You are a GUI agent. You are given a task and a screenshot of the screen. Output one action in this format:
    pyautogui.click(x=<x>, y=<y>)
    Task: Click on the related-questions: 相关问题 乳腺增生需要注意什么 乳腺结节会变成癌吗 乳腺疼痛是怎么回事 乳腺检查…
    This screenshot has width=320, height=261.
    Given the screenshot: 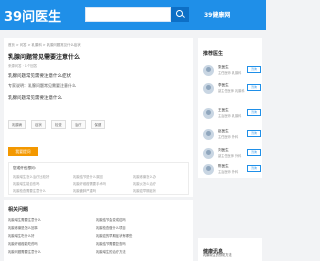 What is the action you would take?
    pyautogui.click(x=98, y=230)
    